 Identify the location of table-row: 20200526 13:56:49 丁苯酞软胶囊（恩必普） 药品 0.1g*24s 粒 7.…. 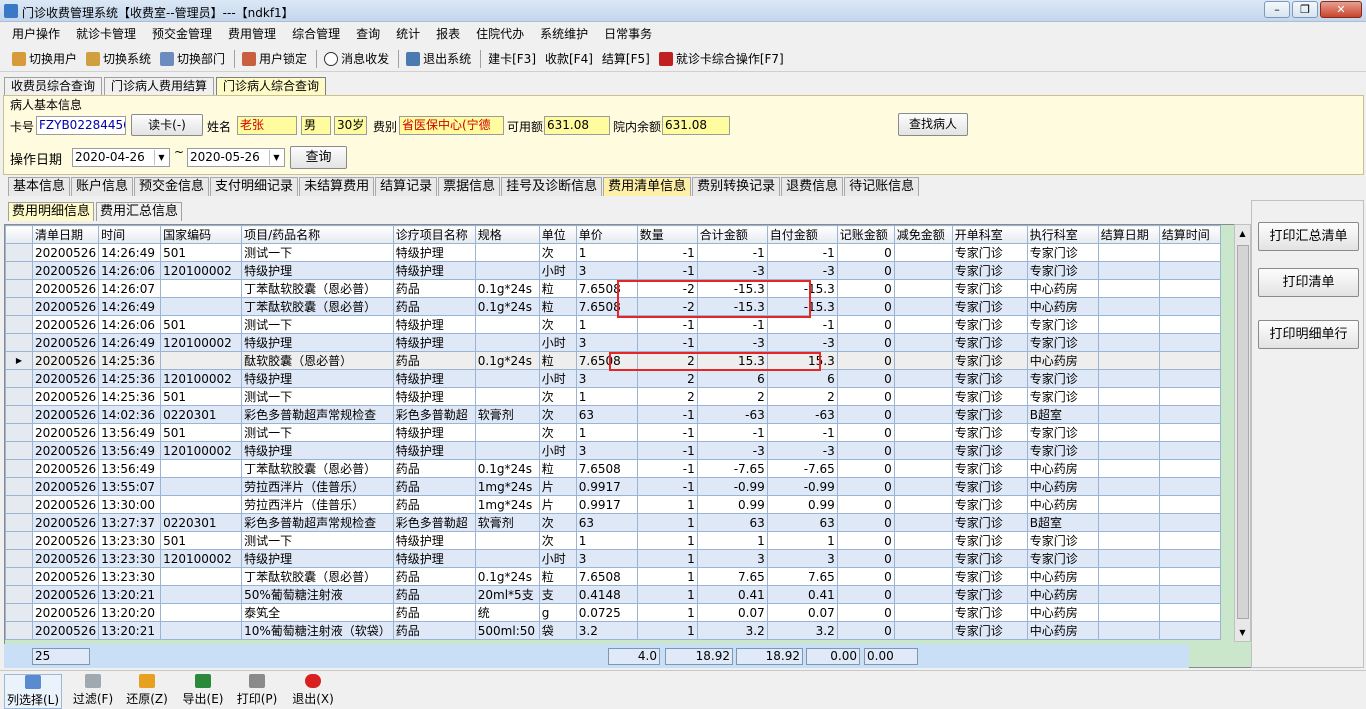
(613, 468).